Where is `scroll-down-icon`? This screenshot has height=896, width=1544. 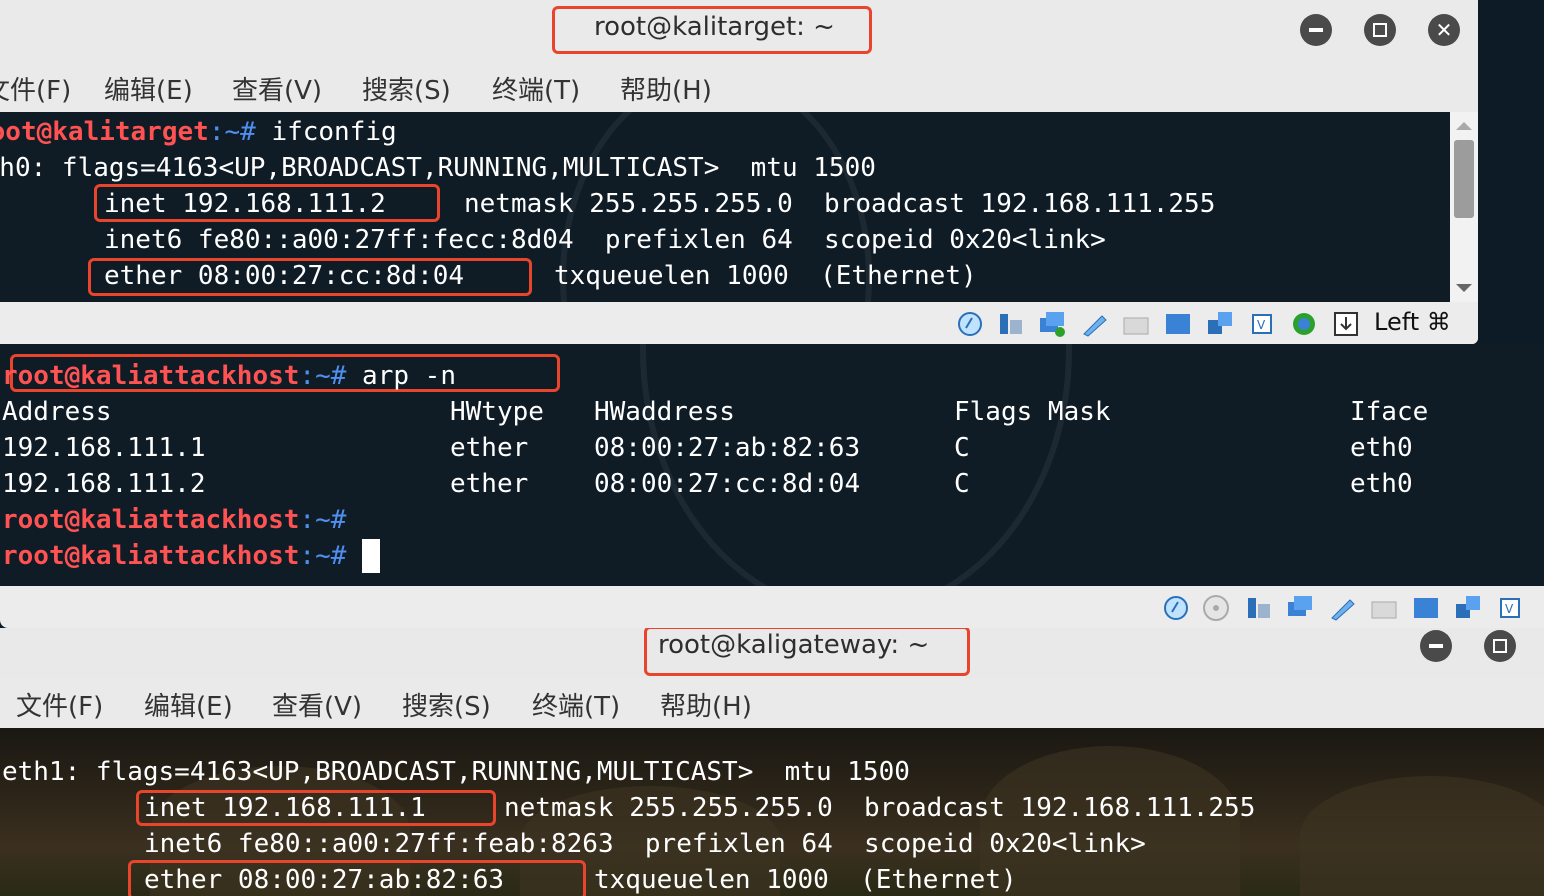 scroll-down-icon is located at coordinates (1464, 288).